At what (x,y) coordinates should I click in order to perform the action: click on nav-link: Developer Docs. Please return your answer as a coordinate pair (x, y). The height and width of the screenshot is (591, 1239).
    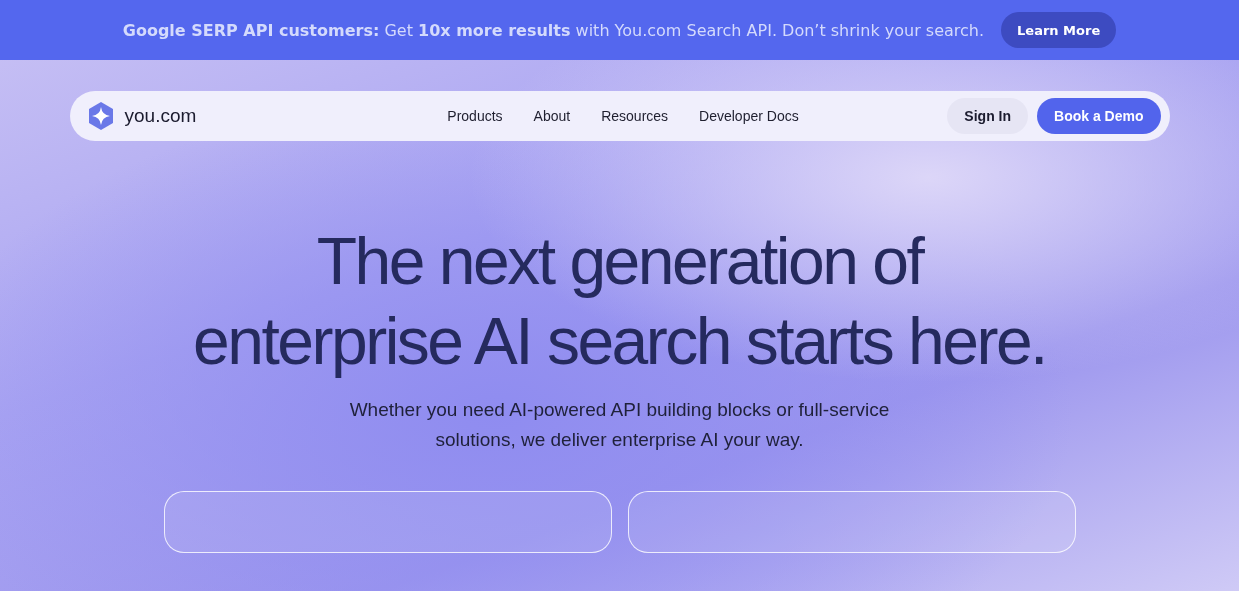
    Looking at the image, I should click on (749, 116).